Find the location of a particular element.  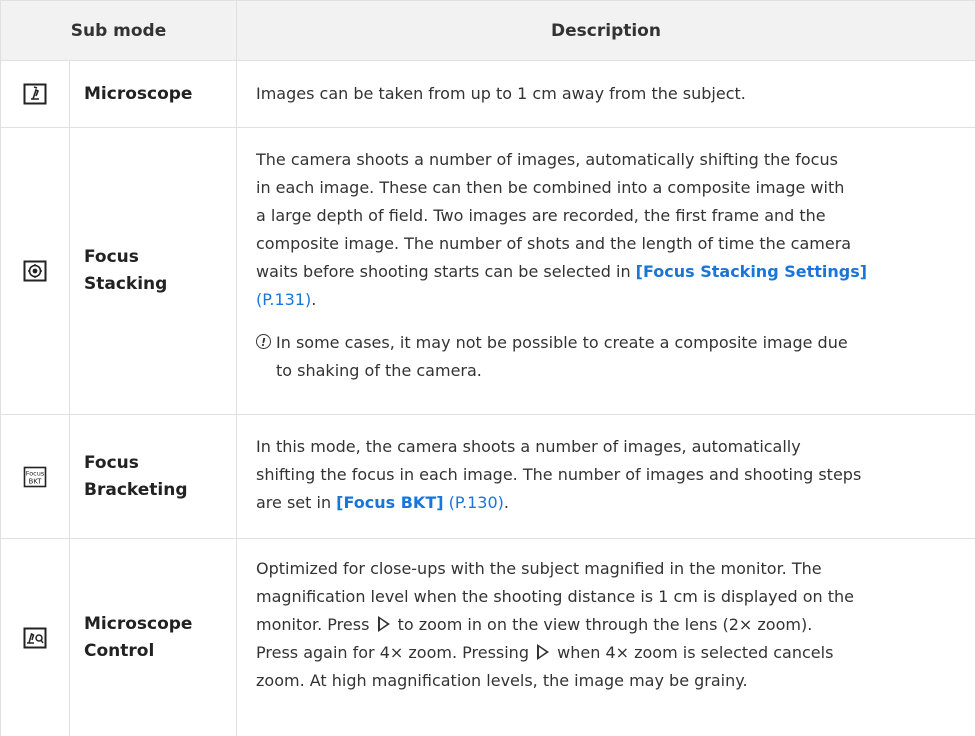

sub-mode-name: Microscope Control is located at coordinates (138, 637).